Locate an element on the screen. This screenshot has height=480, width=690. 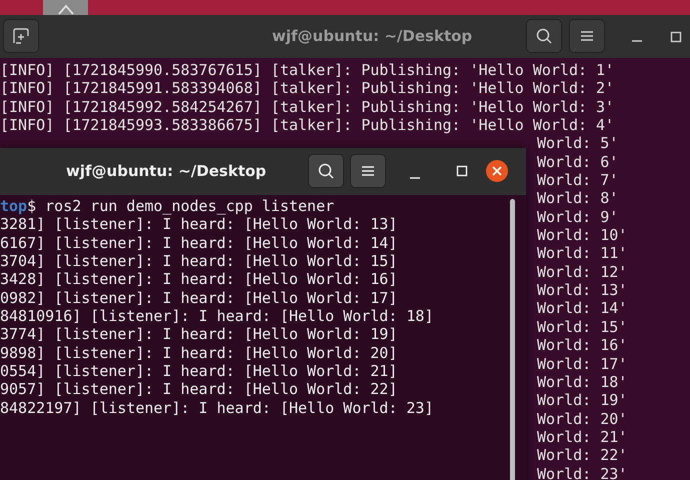
maximize-icon is located at coordinates (676, 37).